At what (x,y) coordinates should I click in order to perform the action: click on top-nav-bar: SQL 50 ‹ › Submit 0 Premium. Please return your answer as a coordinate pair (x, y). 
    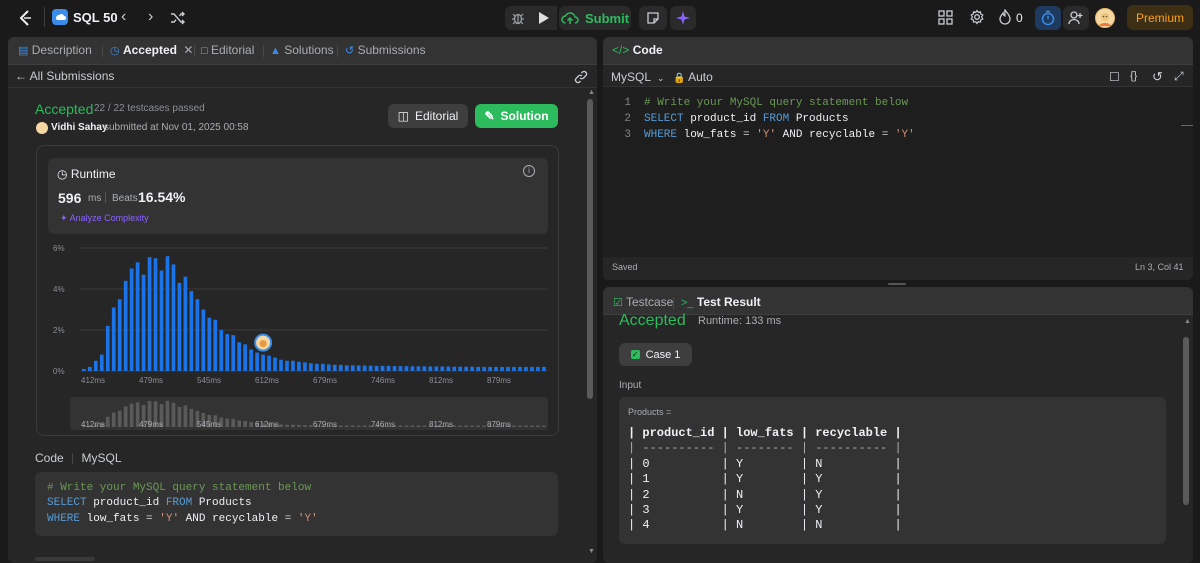
    Looking at the image, I should click on (600, 18).